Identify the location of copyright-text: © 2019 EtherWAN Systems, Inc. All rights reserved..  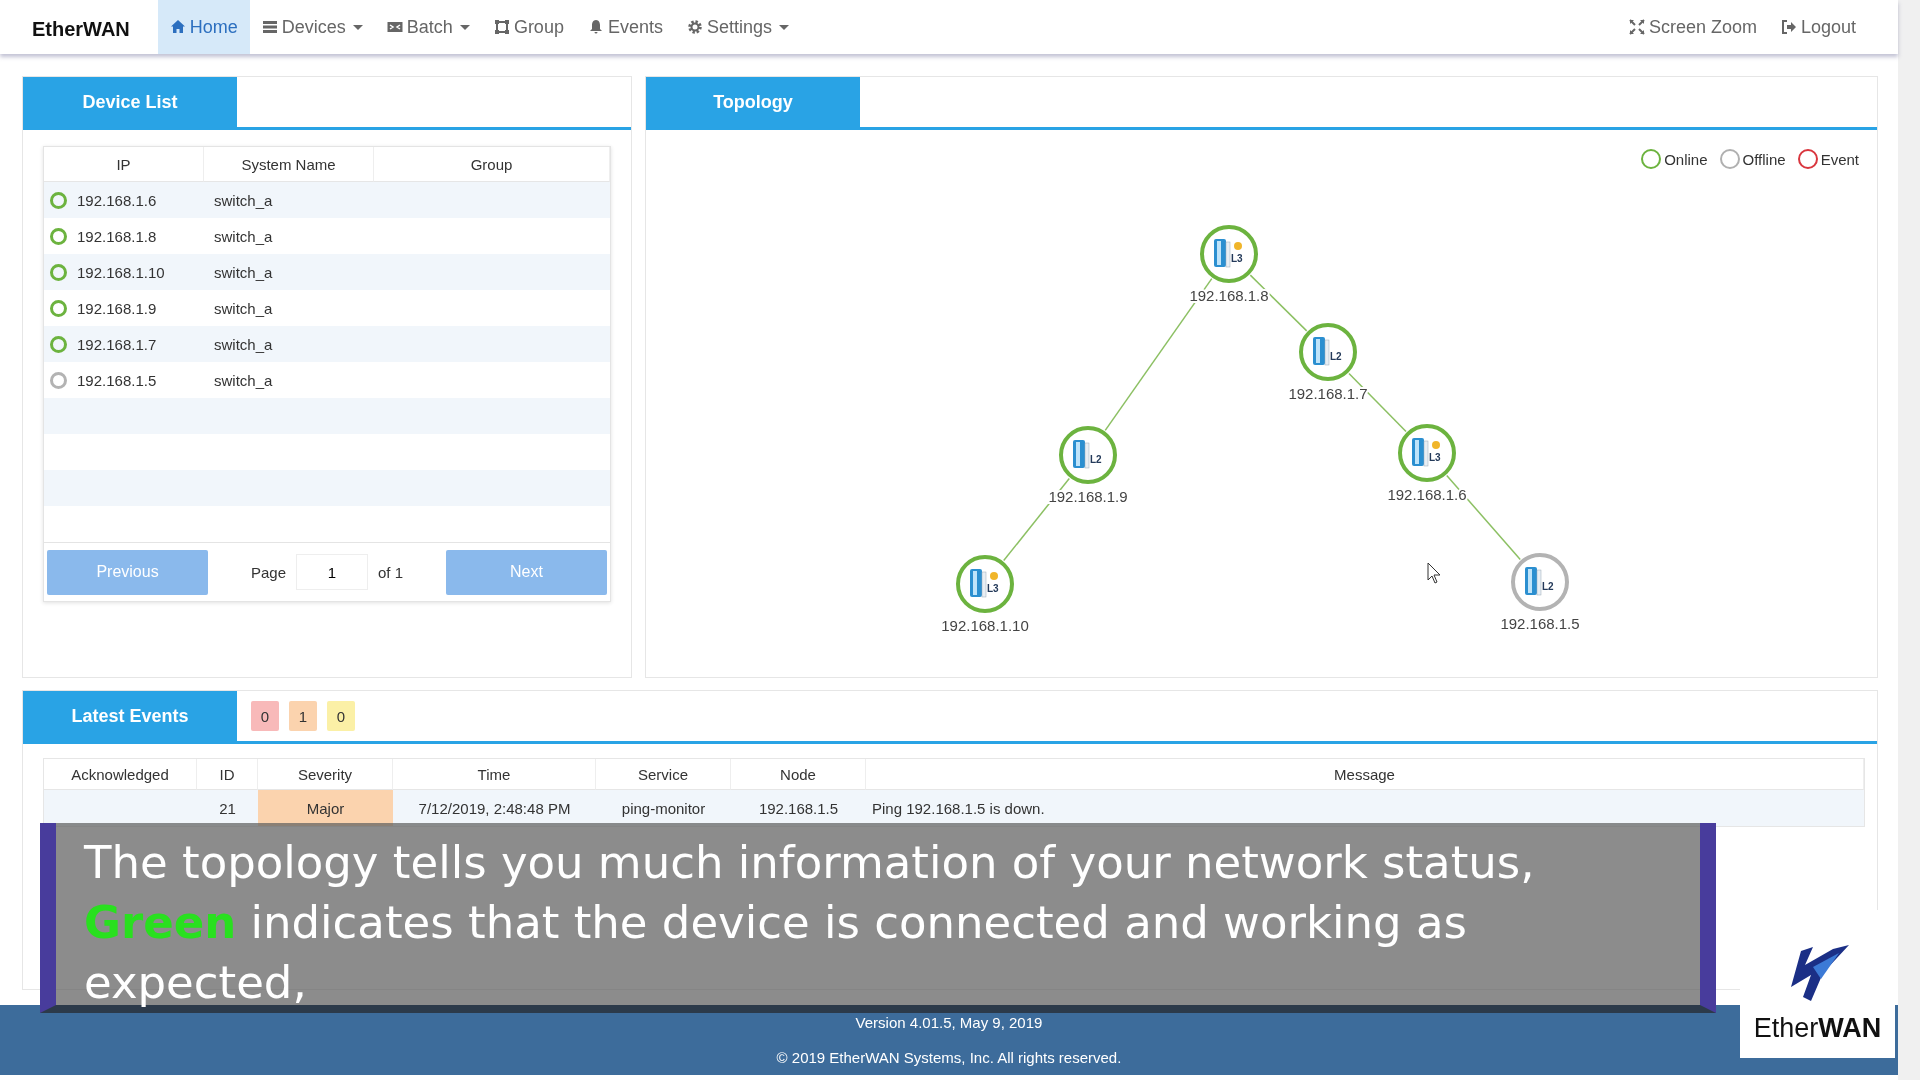
(949, 1057).